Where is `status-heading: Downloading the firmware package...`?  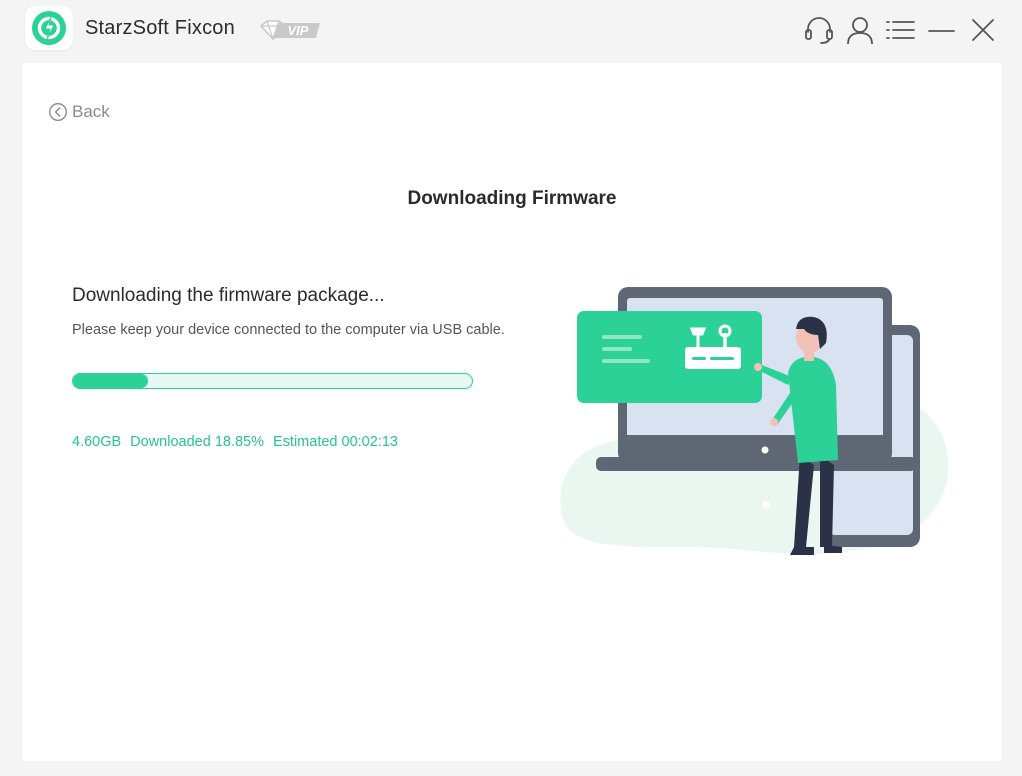
status-heading: Downloading the firmware package... is located at coordinates (228, 295).